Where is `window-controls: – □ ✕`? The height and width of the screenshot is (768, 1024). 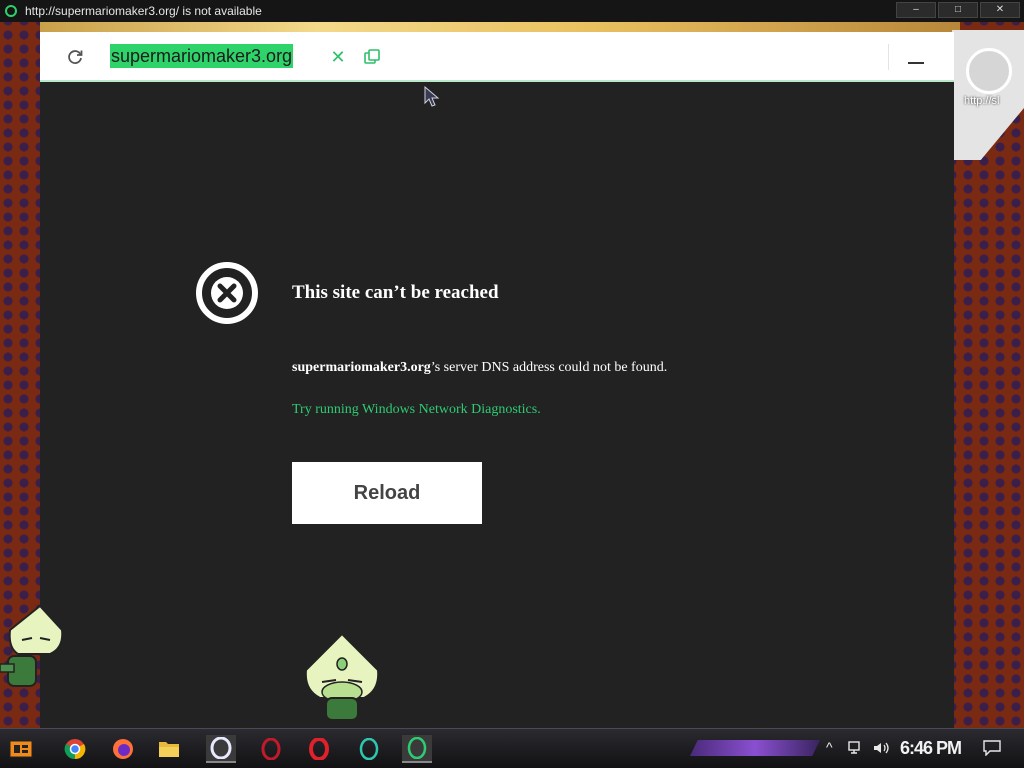
window-controls: – □ ✕ is located at coordinates (958, 10).